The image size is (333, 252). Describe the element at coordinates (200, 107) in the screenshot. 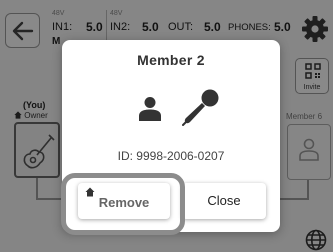

I see `microphone-icon` at that location.